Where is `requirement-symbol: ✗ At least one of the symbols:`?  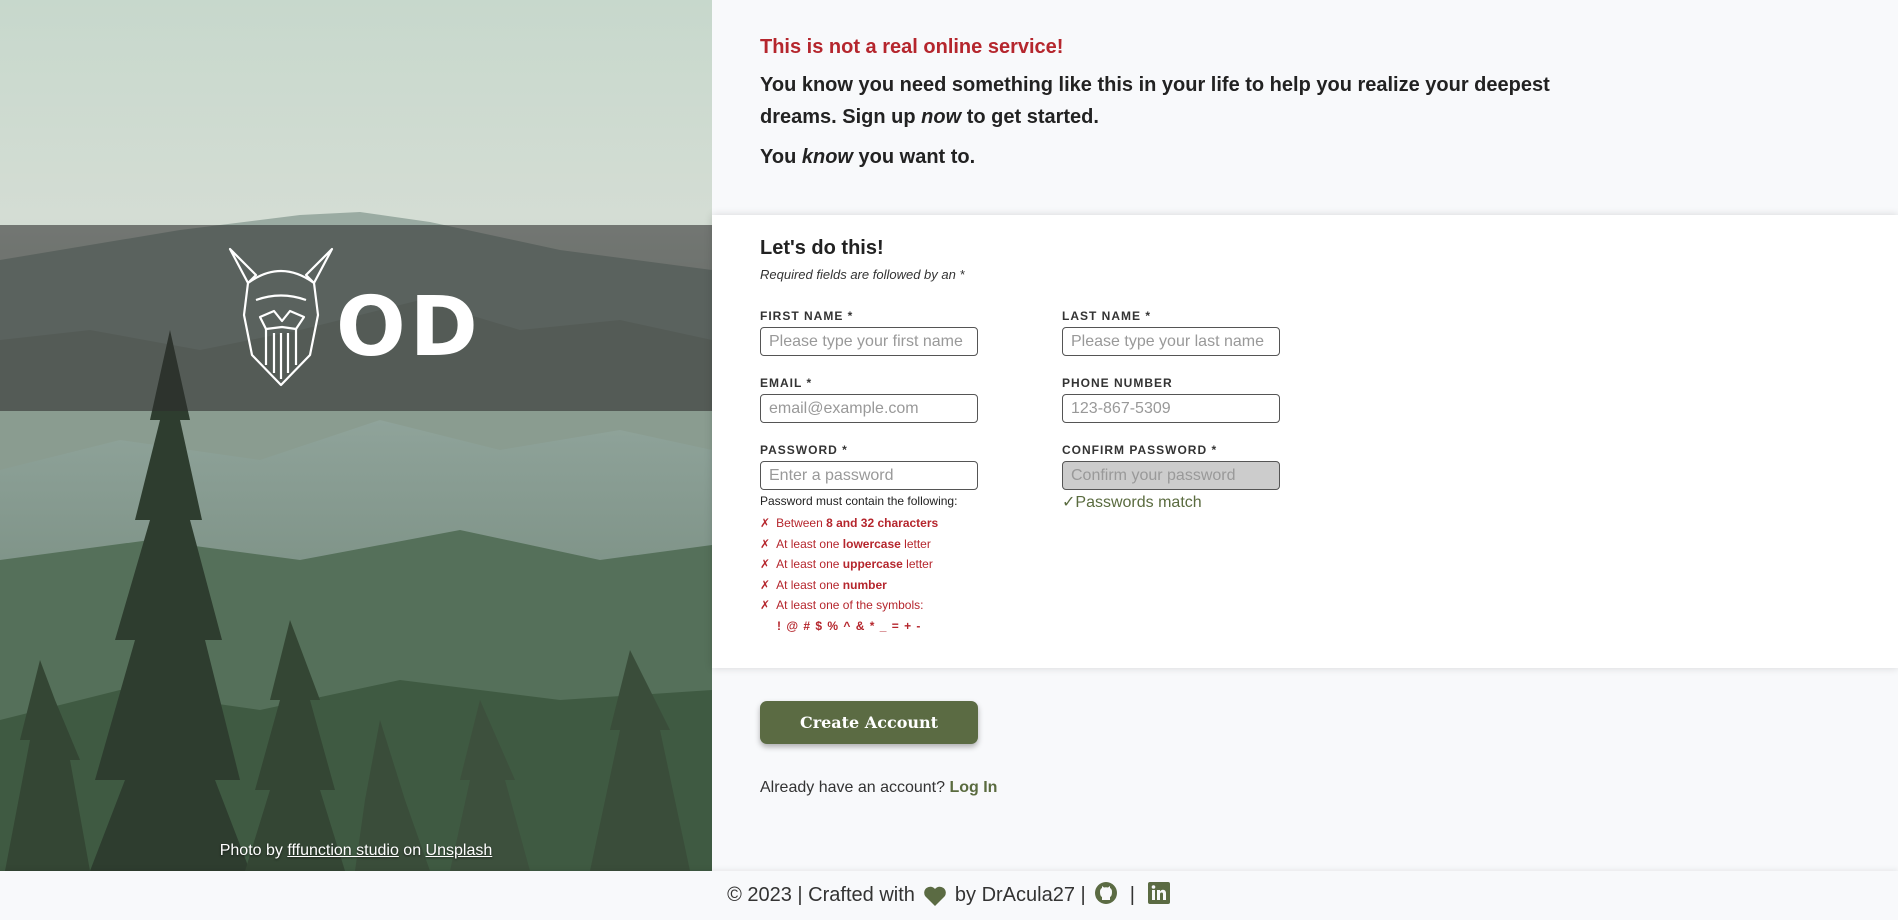
requirement-symbol: ✗ At least one of the symbols: is located at coordinates (890, 605).